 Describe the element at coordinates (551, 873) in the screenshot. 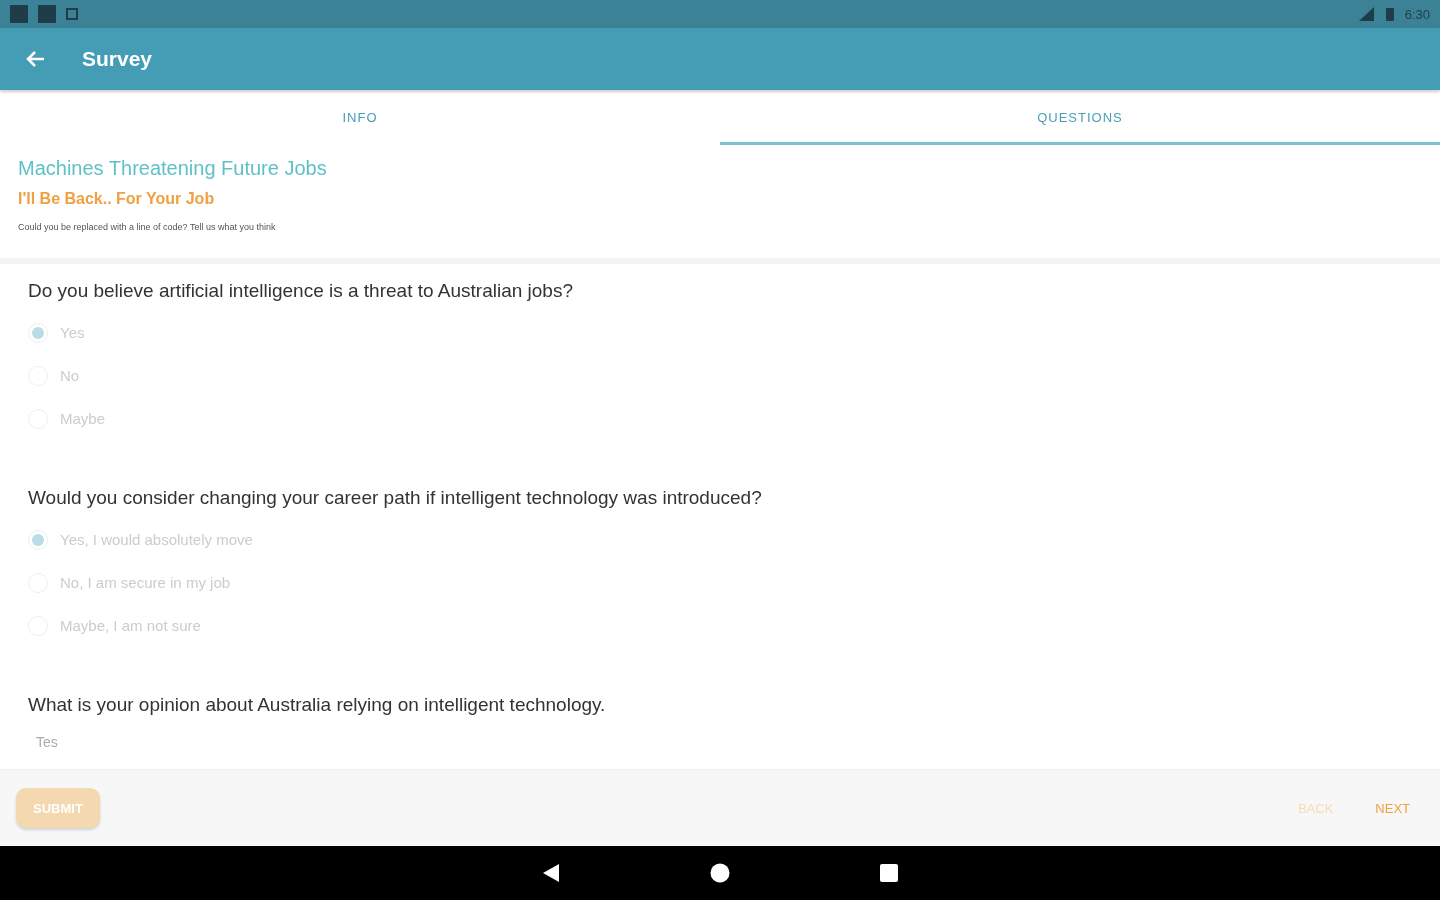

I see `back-icon` at that location.